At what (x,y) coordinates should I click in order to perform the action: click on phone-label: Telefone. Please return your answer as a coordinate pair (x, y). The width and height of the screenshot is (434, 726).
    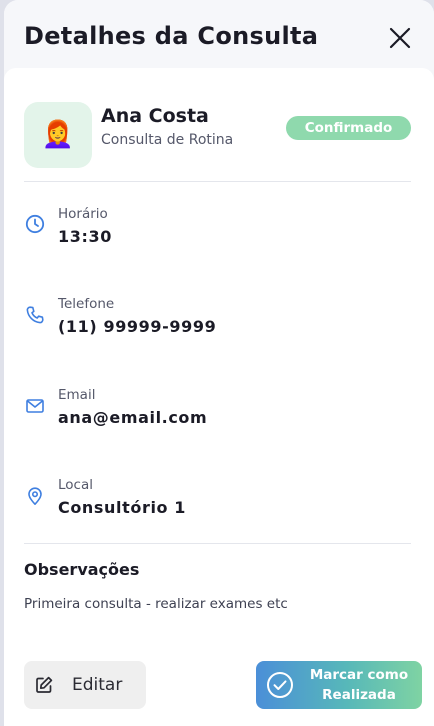
    Looking at the image, I should click on (86, 304).